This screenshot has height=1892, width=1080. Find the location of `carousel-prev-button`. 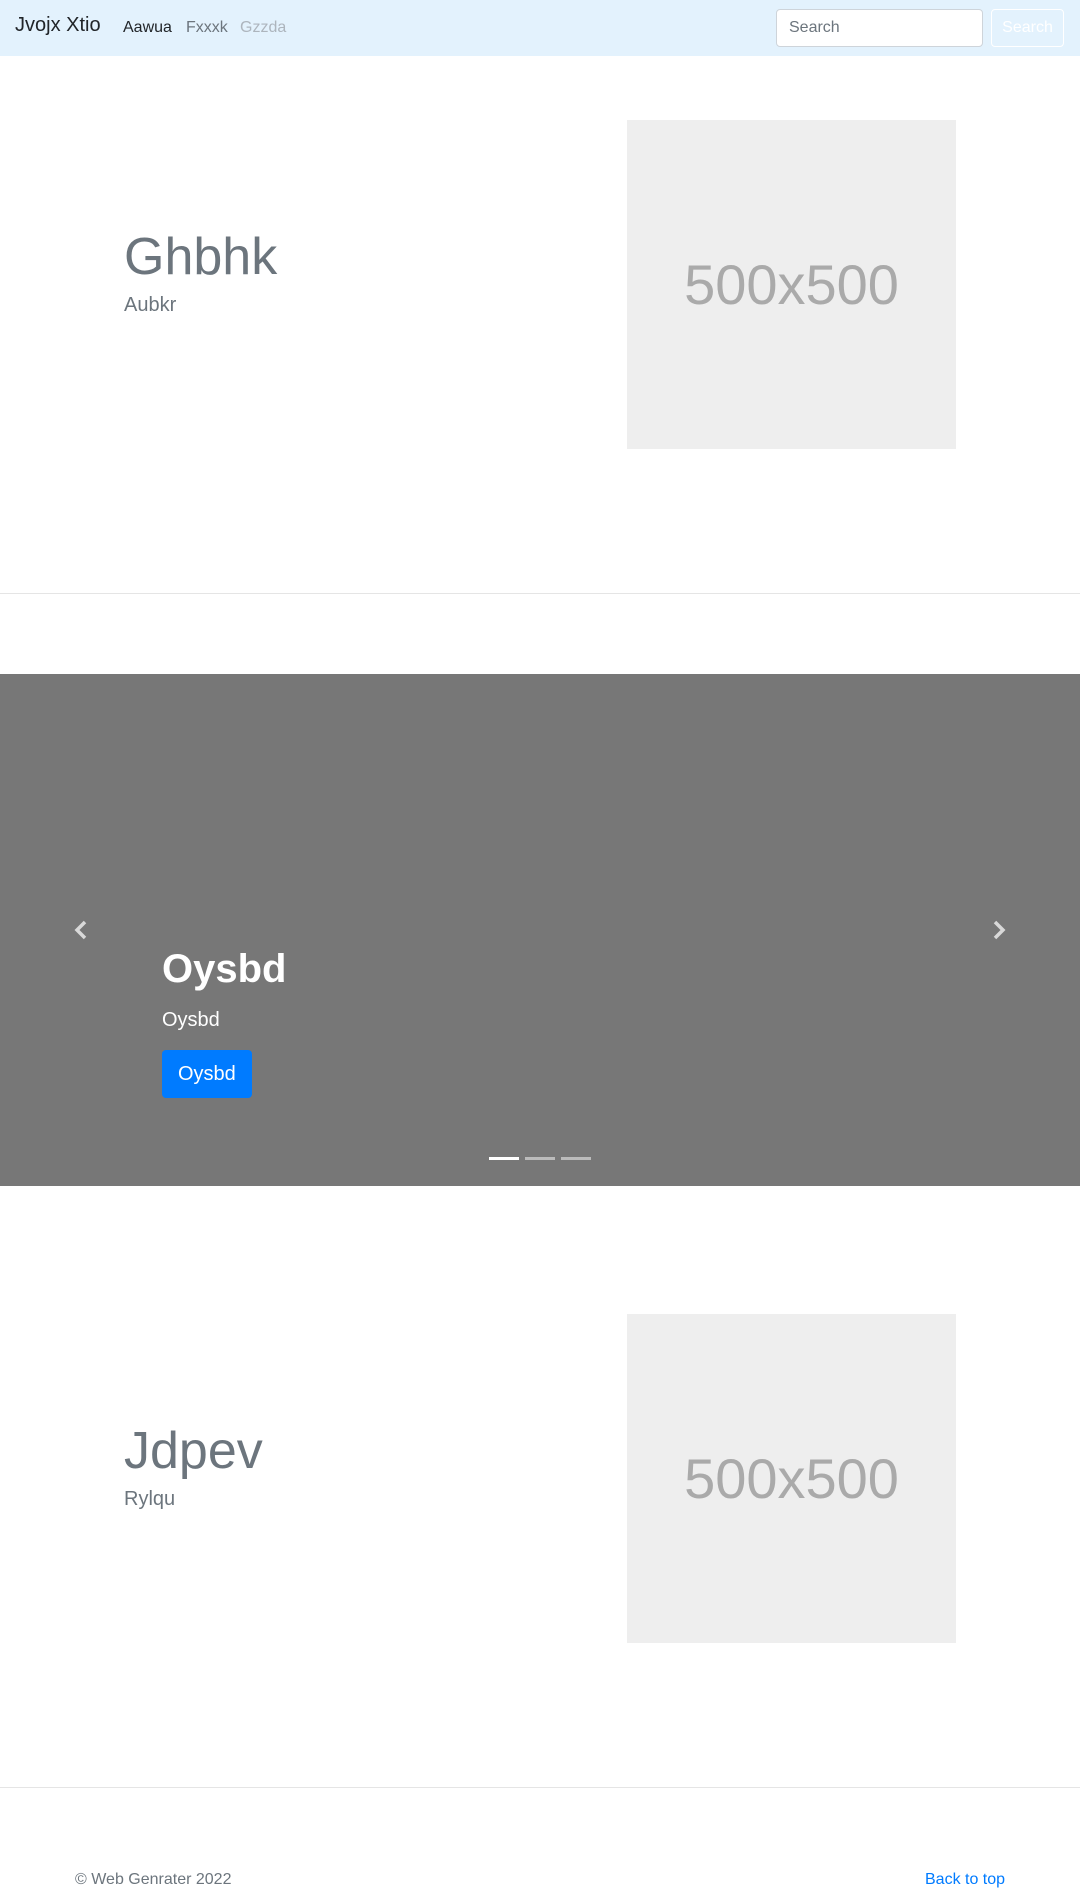

carousel-prev-button is located at coordinates (81, 930).